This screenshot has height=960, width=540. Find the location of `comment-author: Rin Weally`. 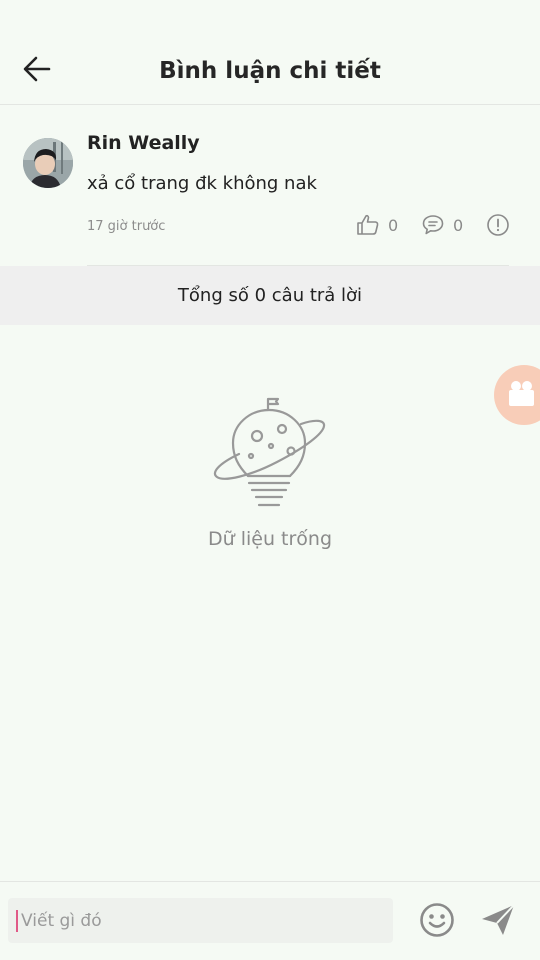

comment-author: Rin Weally is located at coordinates (143, 143).